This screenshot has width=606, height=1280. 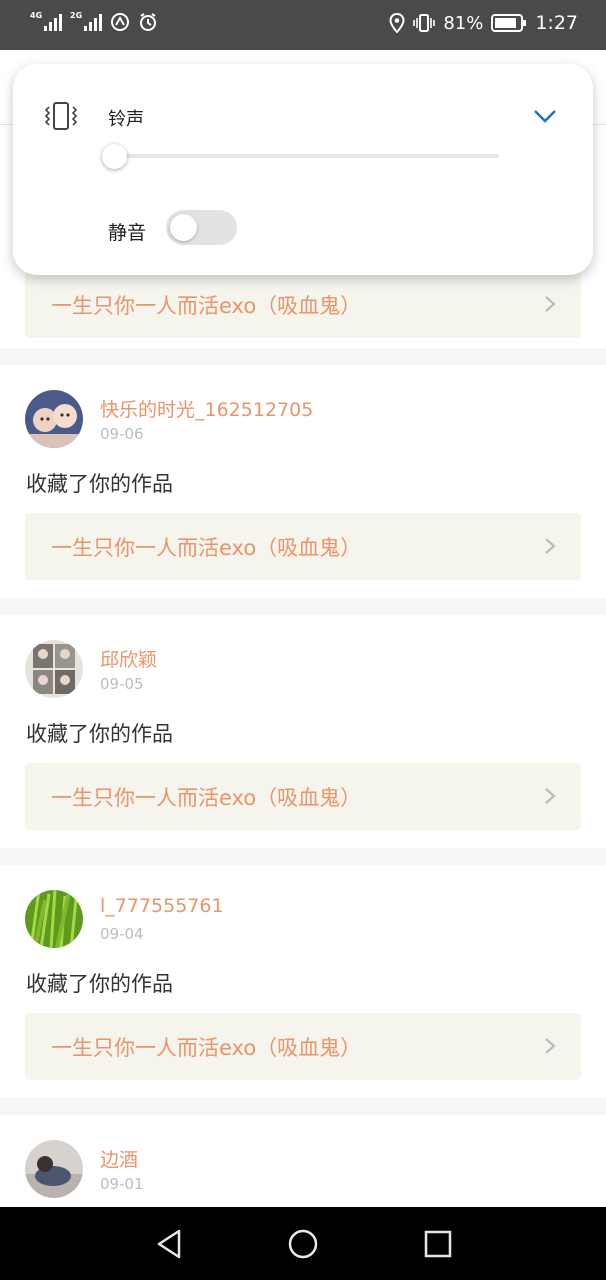 What do you see at coordinates (183, 227) in the screenshot?
I see `toggle-knob` at bounding box center [183, 227].